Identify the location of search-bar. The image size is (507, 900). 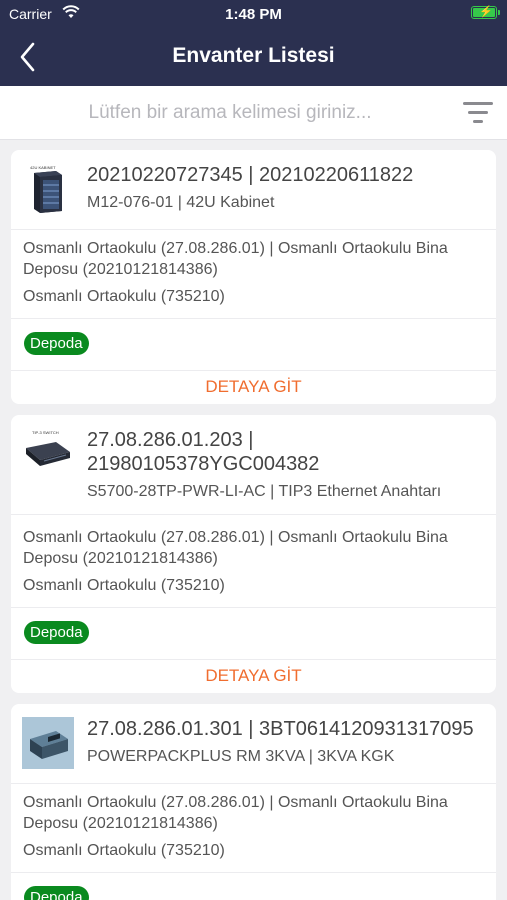
(253, 113).